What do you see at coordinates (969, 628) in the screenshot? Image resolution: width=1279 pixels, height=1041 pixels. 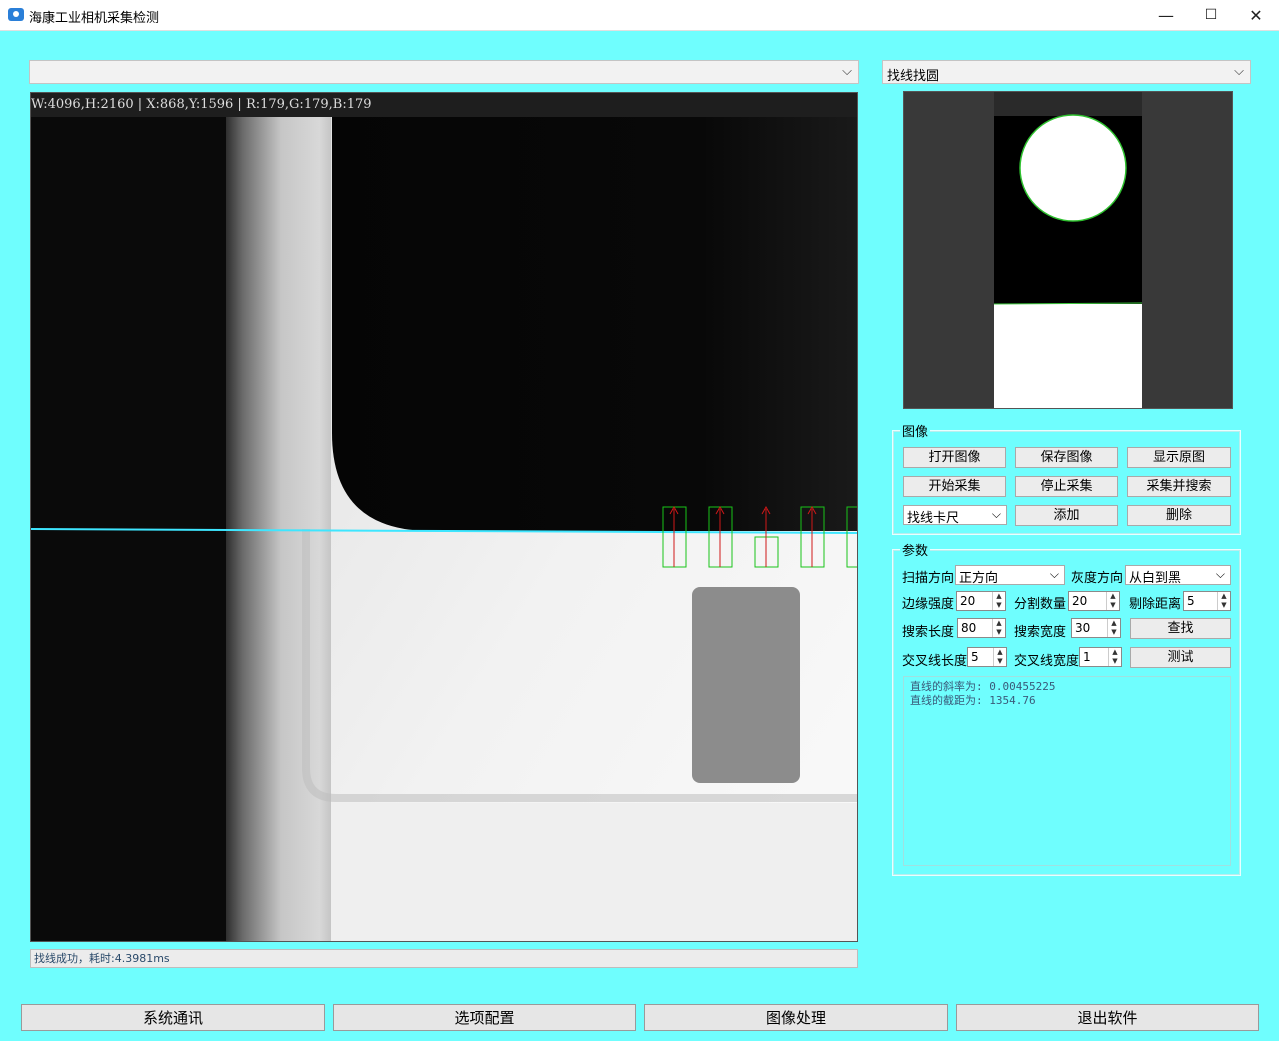 I see `search-length-value: 80` at bounding box center [969, 628].